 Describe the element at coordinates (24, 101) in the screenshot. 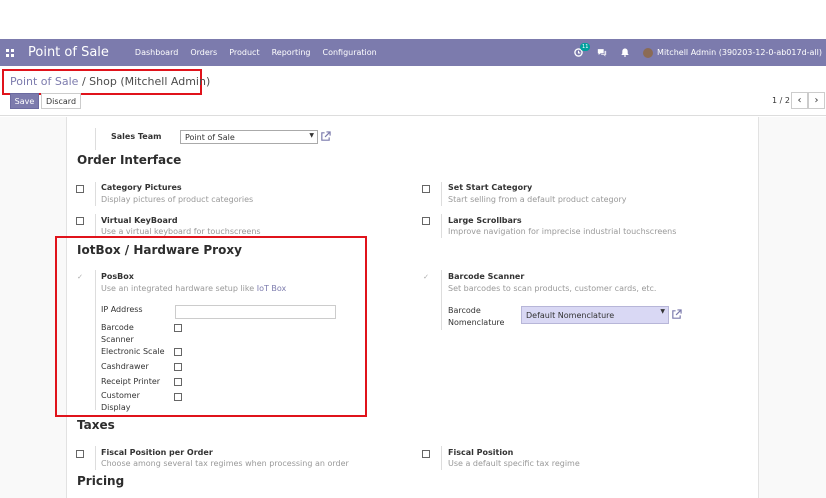

I see `save-button: Save` at that location.